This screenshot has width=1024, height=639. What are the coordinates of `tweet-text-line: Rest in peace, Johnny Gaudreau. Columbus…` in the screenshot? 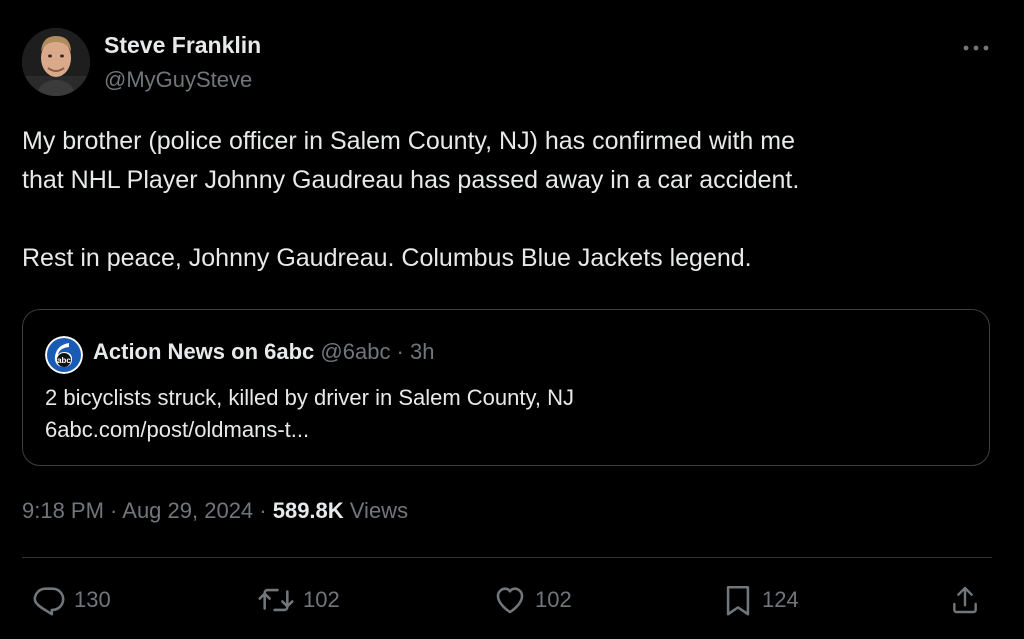 It's located at (387, 258).